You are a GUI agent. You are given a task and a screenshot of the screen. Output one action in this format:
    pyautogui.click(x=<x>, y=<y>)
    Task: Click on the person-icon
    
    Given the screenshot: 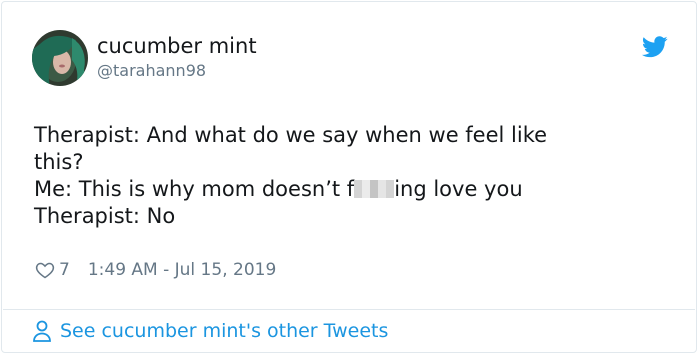 What is the action you would take?
    pyautogui.click(x=42, y=331)
    